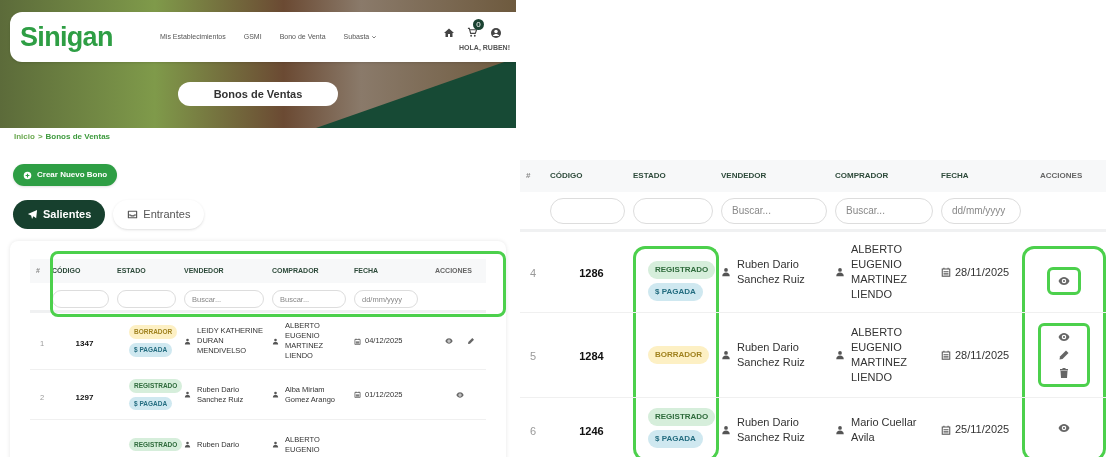  Describe the element at coordinates (955, 176) in the screenshot. I see `column-header: FECHA` at that location.